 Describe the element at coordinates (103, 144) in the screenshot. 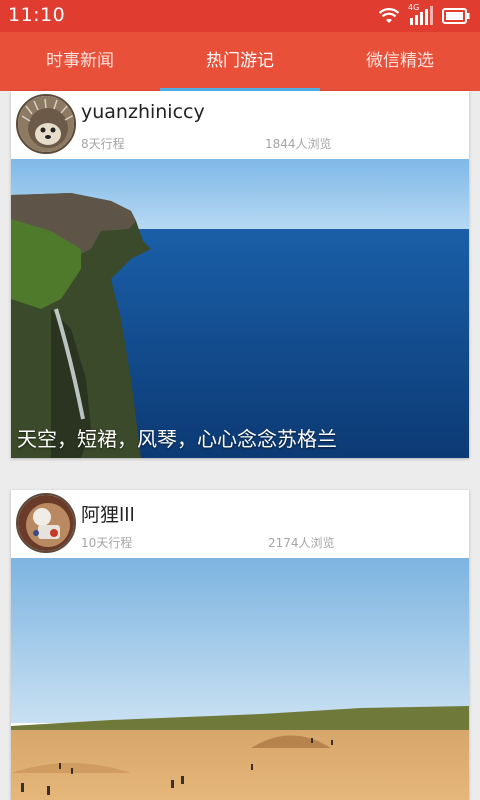

I see `trip-duration: 8天行程` at that location.